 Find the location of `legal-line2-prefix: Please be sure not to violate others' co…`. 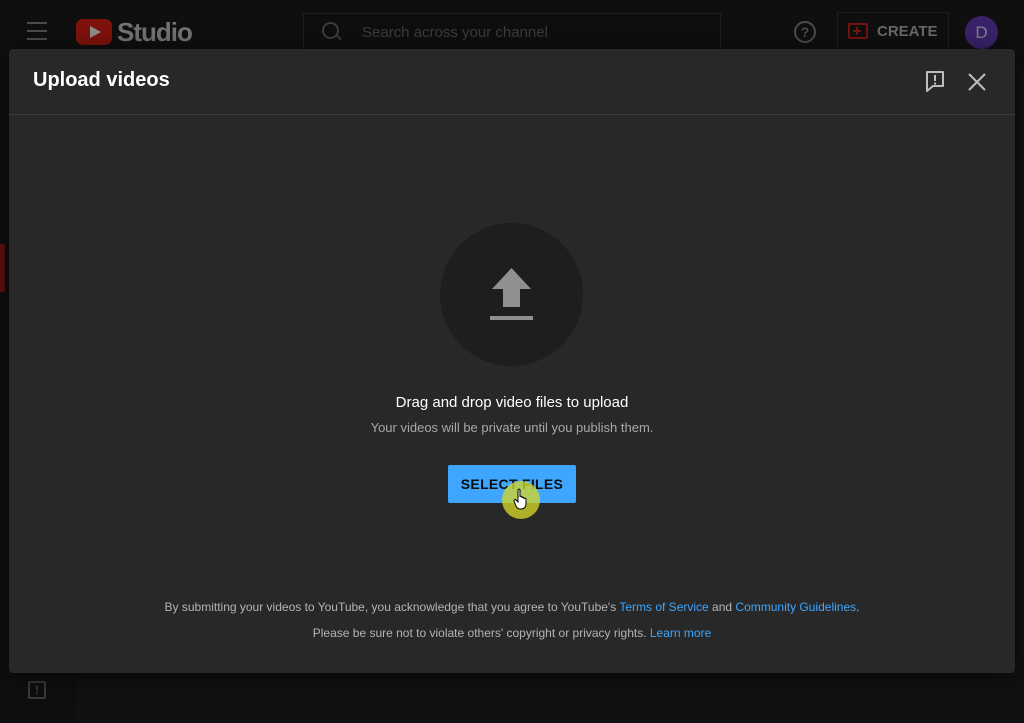

legal-line2-prefix: Please be sure not to violate others' co… is located at coordinates (481, 633).